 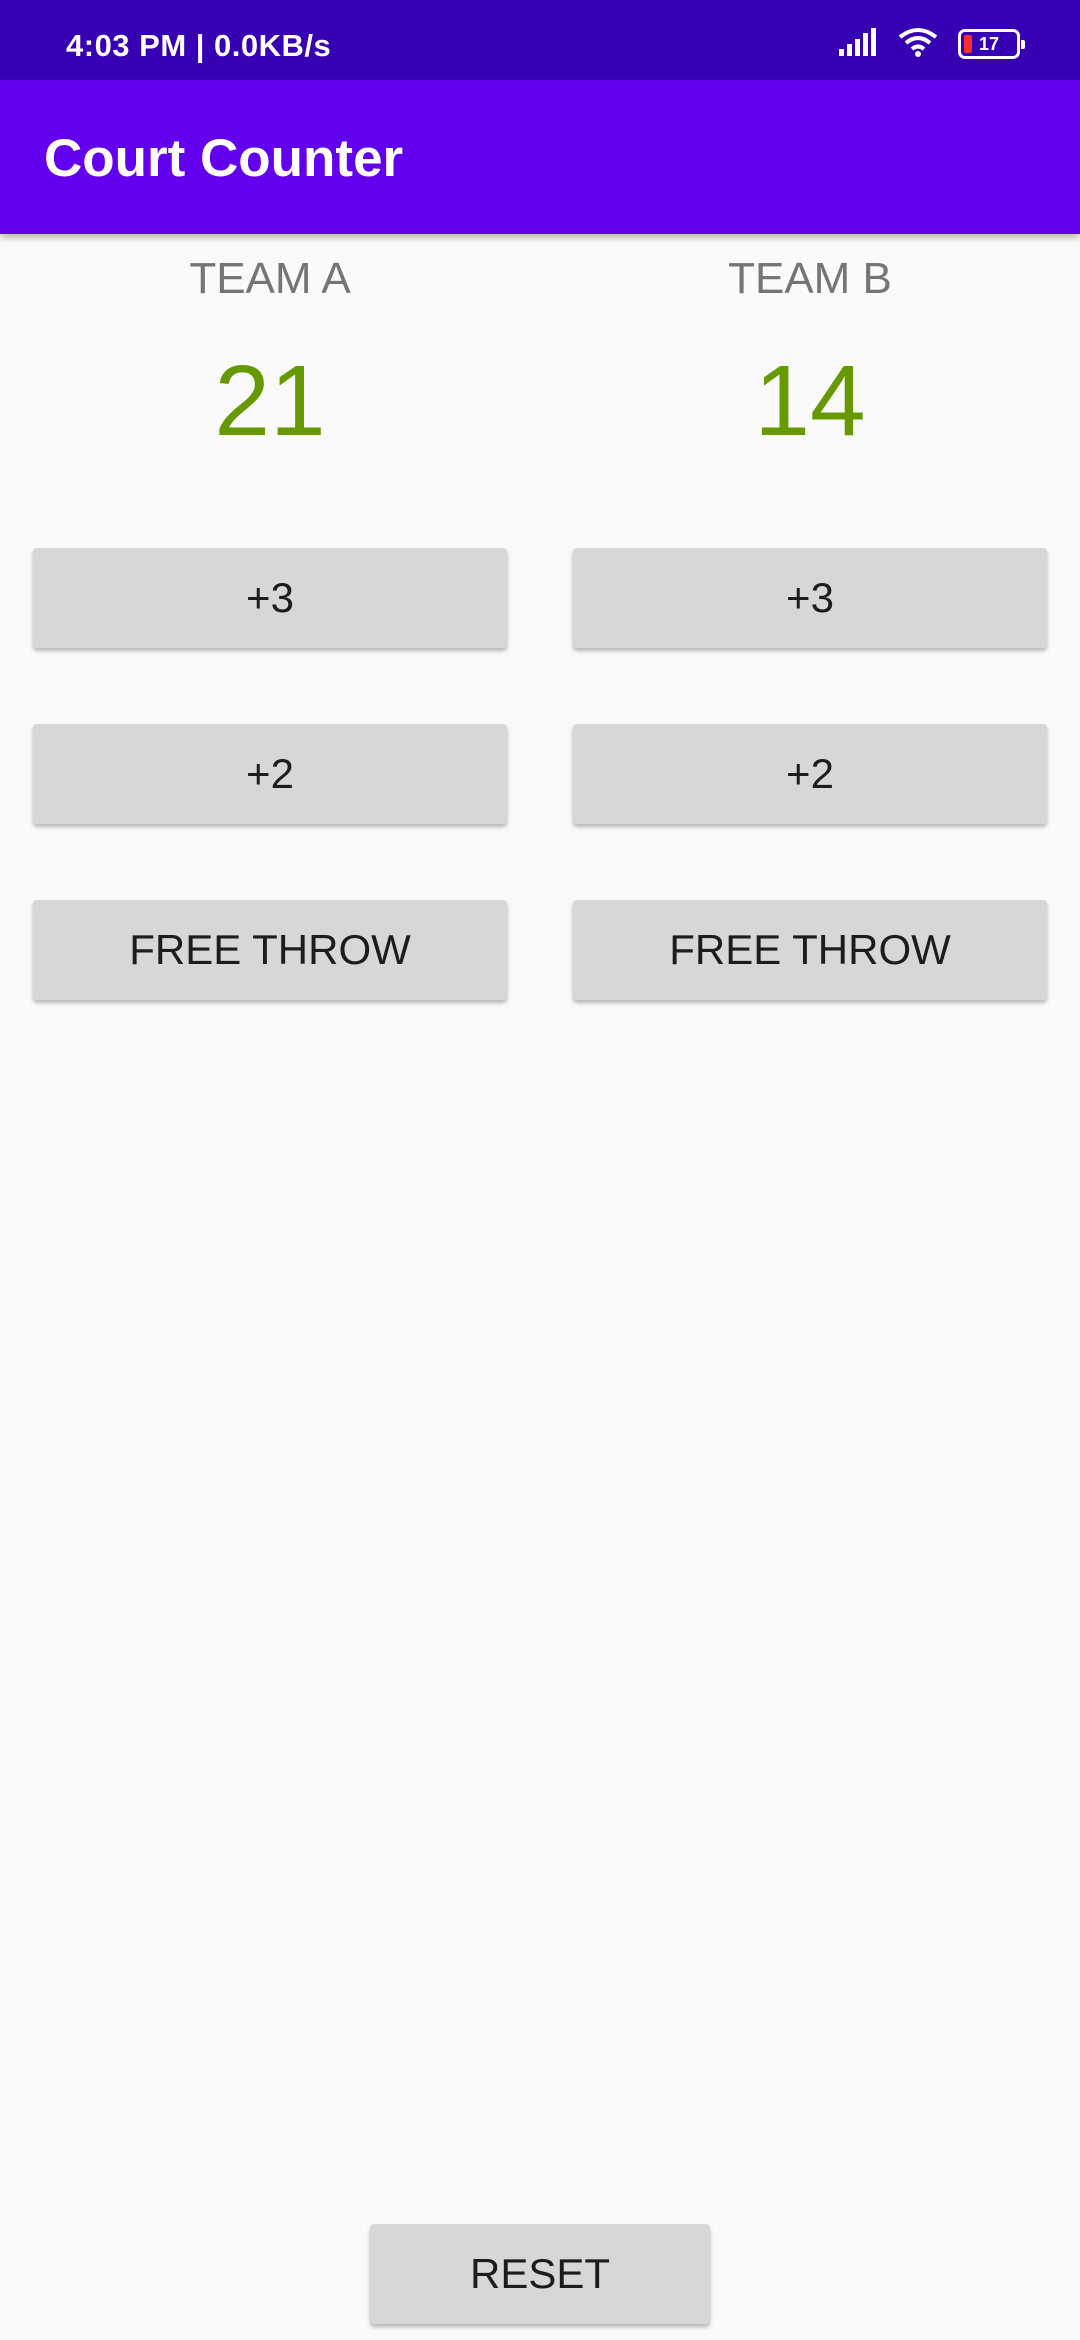 What do you see at coordinates (540, 40) in the screenshot?
I see `status-bar: 4:03 PM | 0.0KB/s 17` at bounding box center [540, 40].